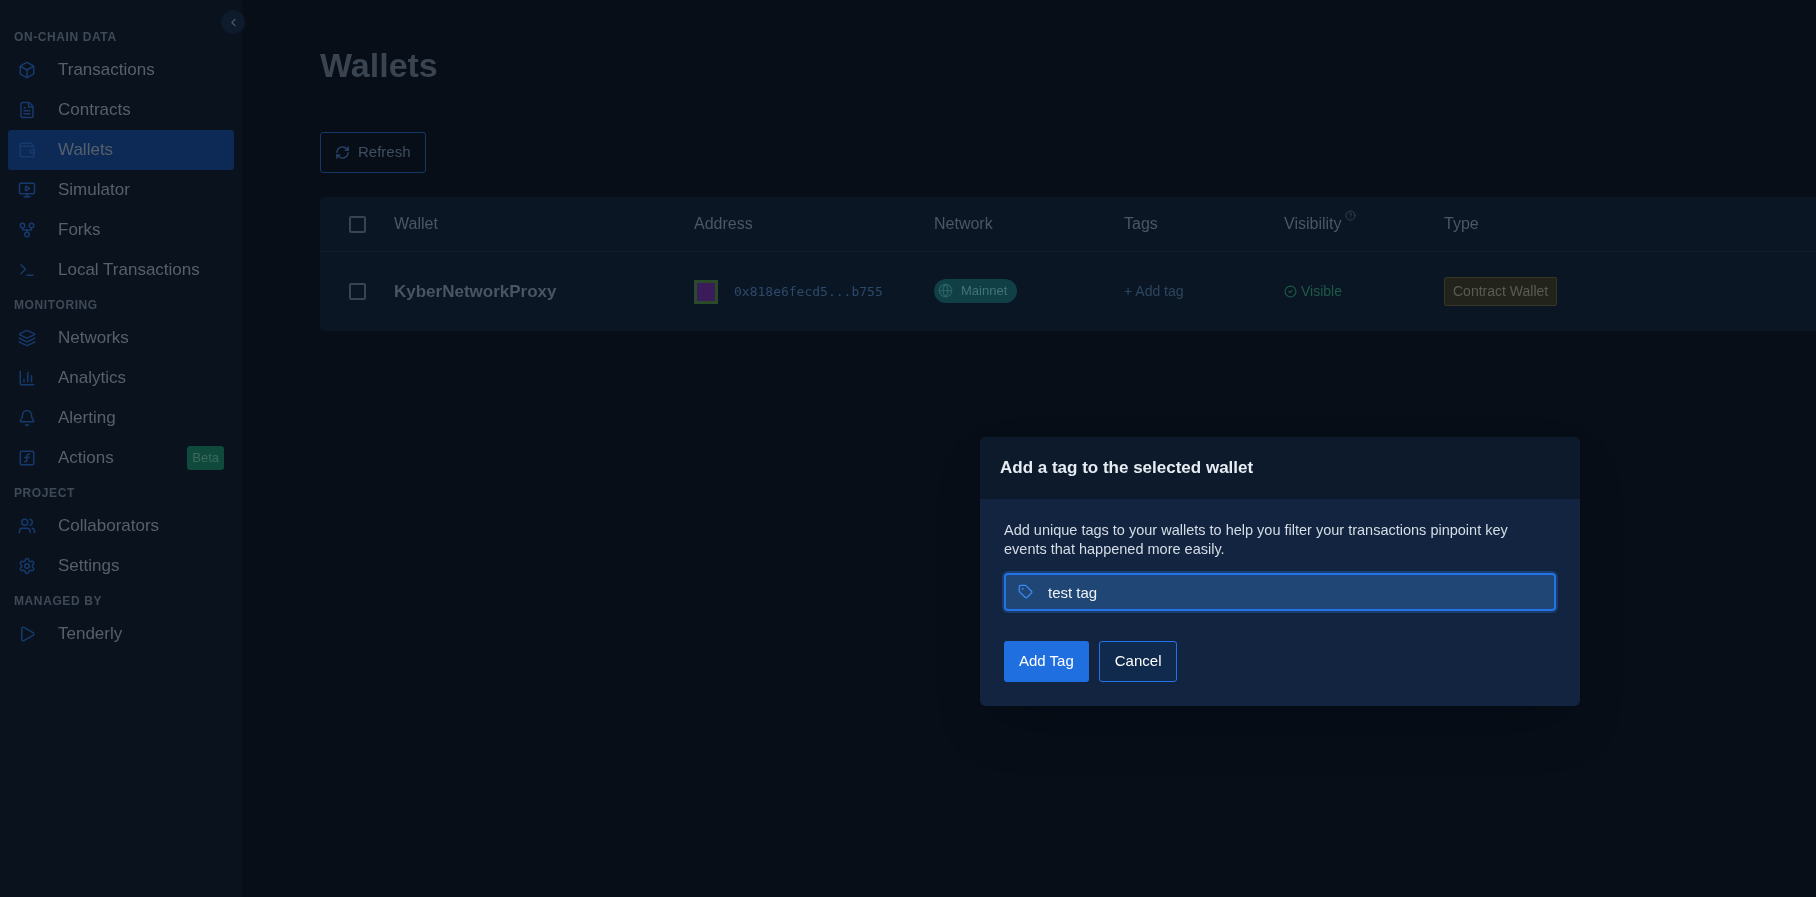 The width and height of the screenshot is (1816, 897). Describe the element at coordinates (121, 418) in the screenshot. I see `sidebar-item: Alerting` at that location.